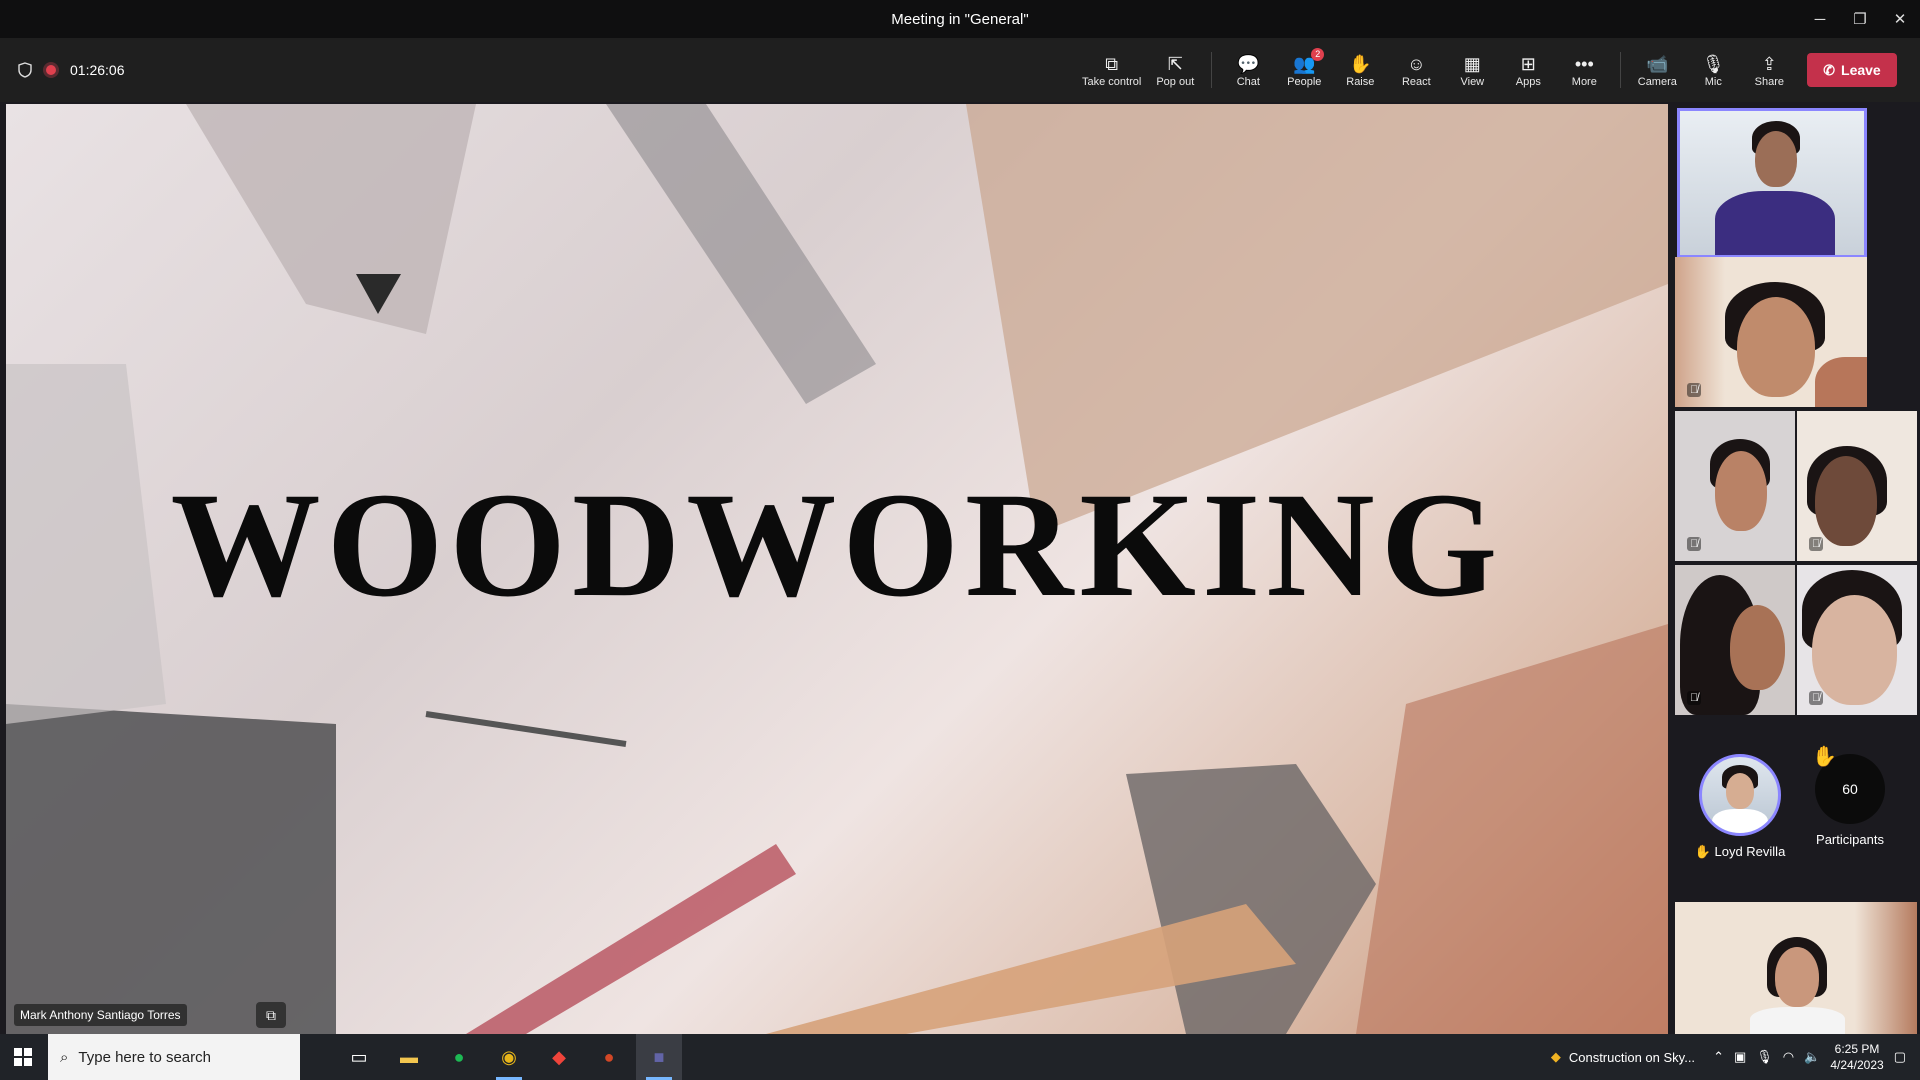  Describe the element at coordinates (1112, 64) in the screenshot. I see `take-control-icon: ⧉` at that location.